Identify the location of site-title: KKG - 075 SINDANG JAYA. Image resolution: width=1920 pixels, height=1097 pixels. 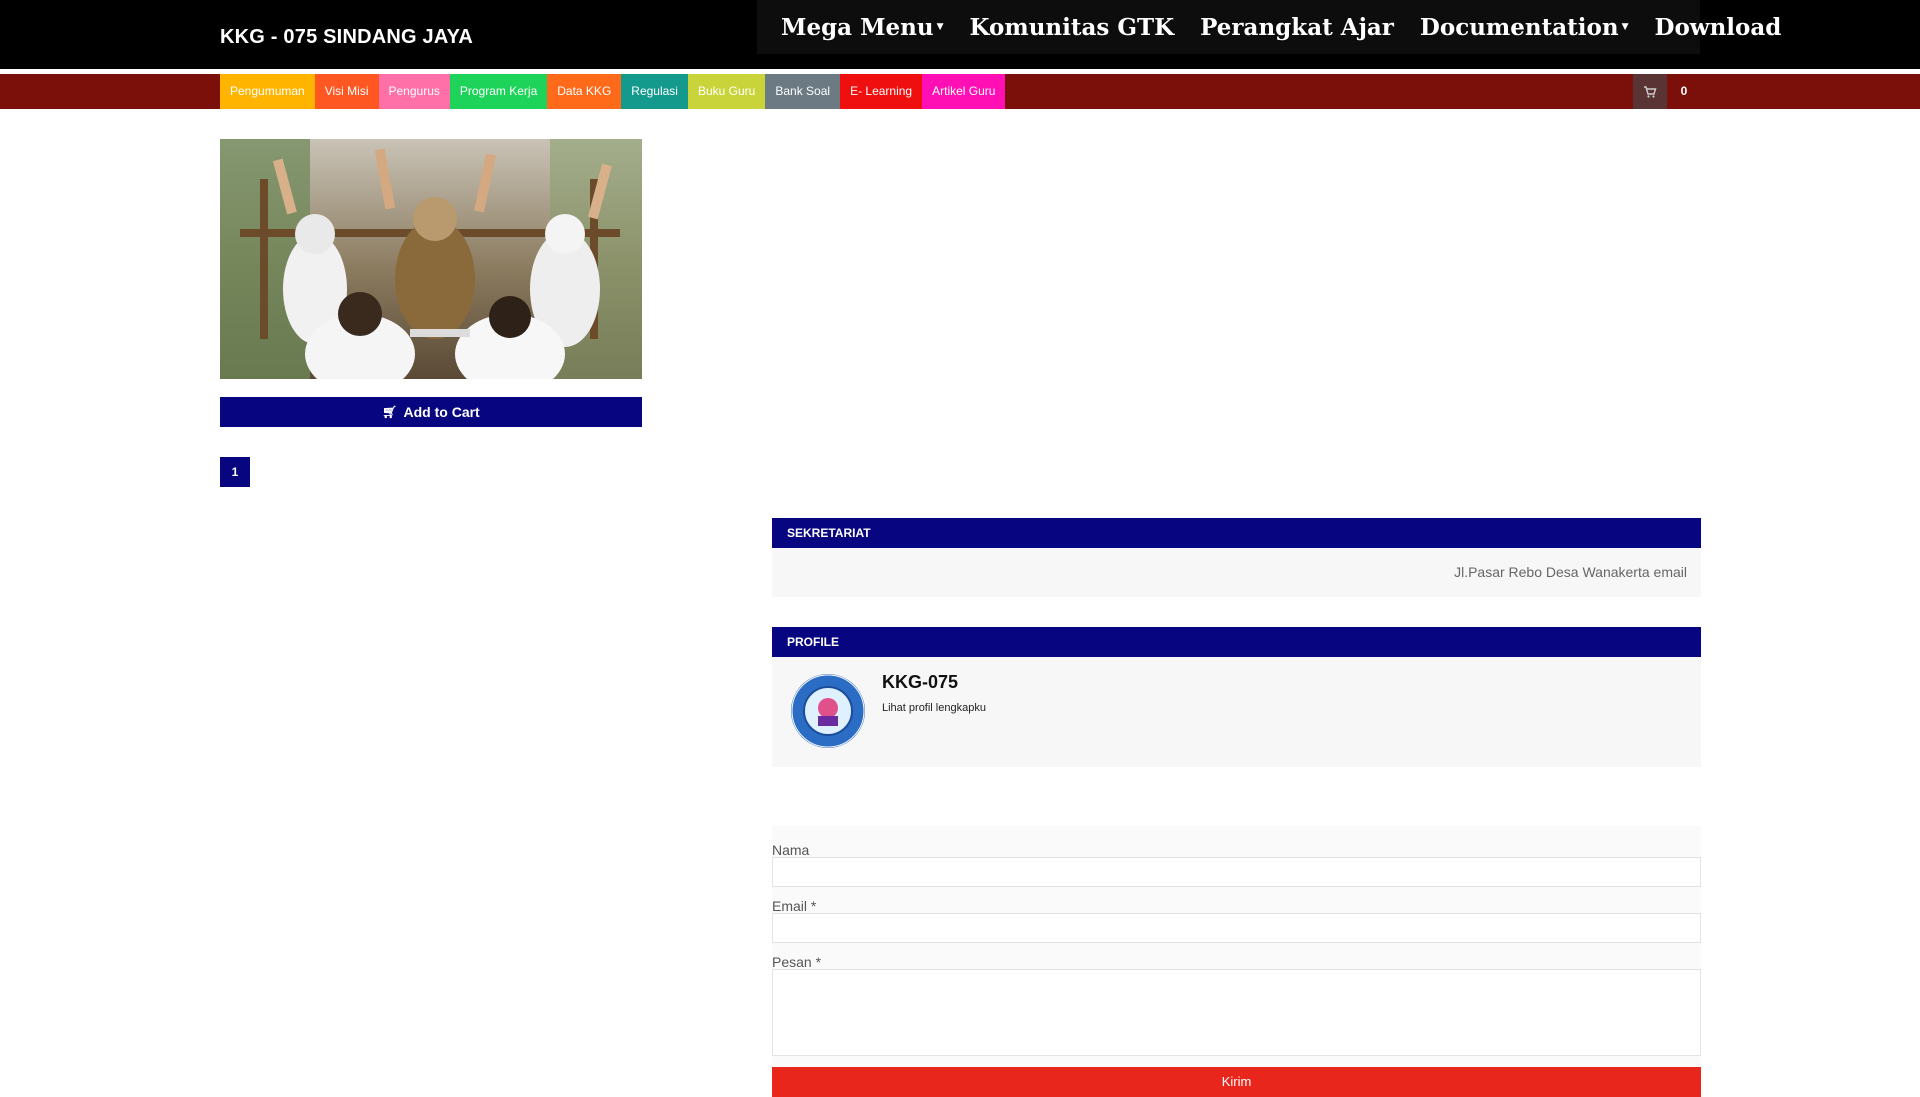
(346, 37).